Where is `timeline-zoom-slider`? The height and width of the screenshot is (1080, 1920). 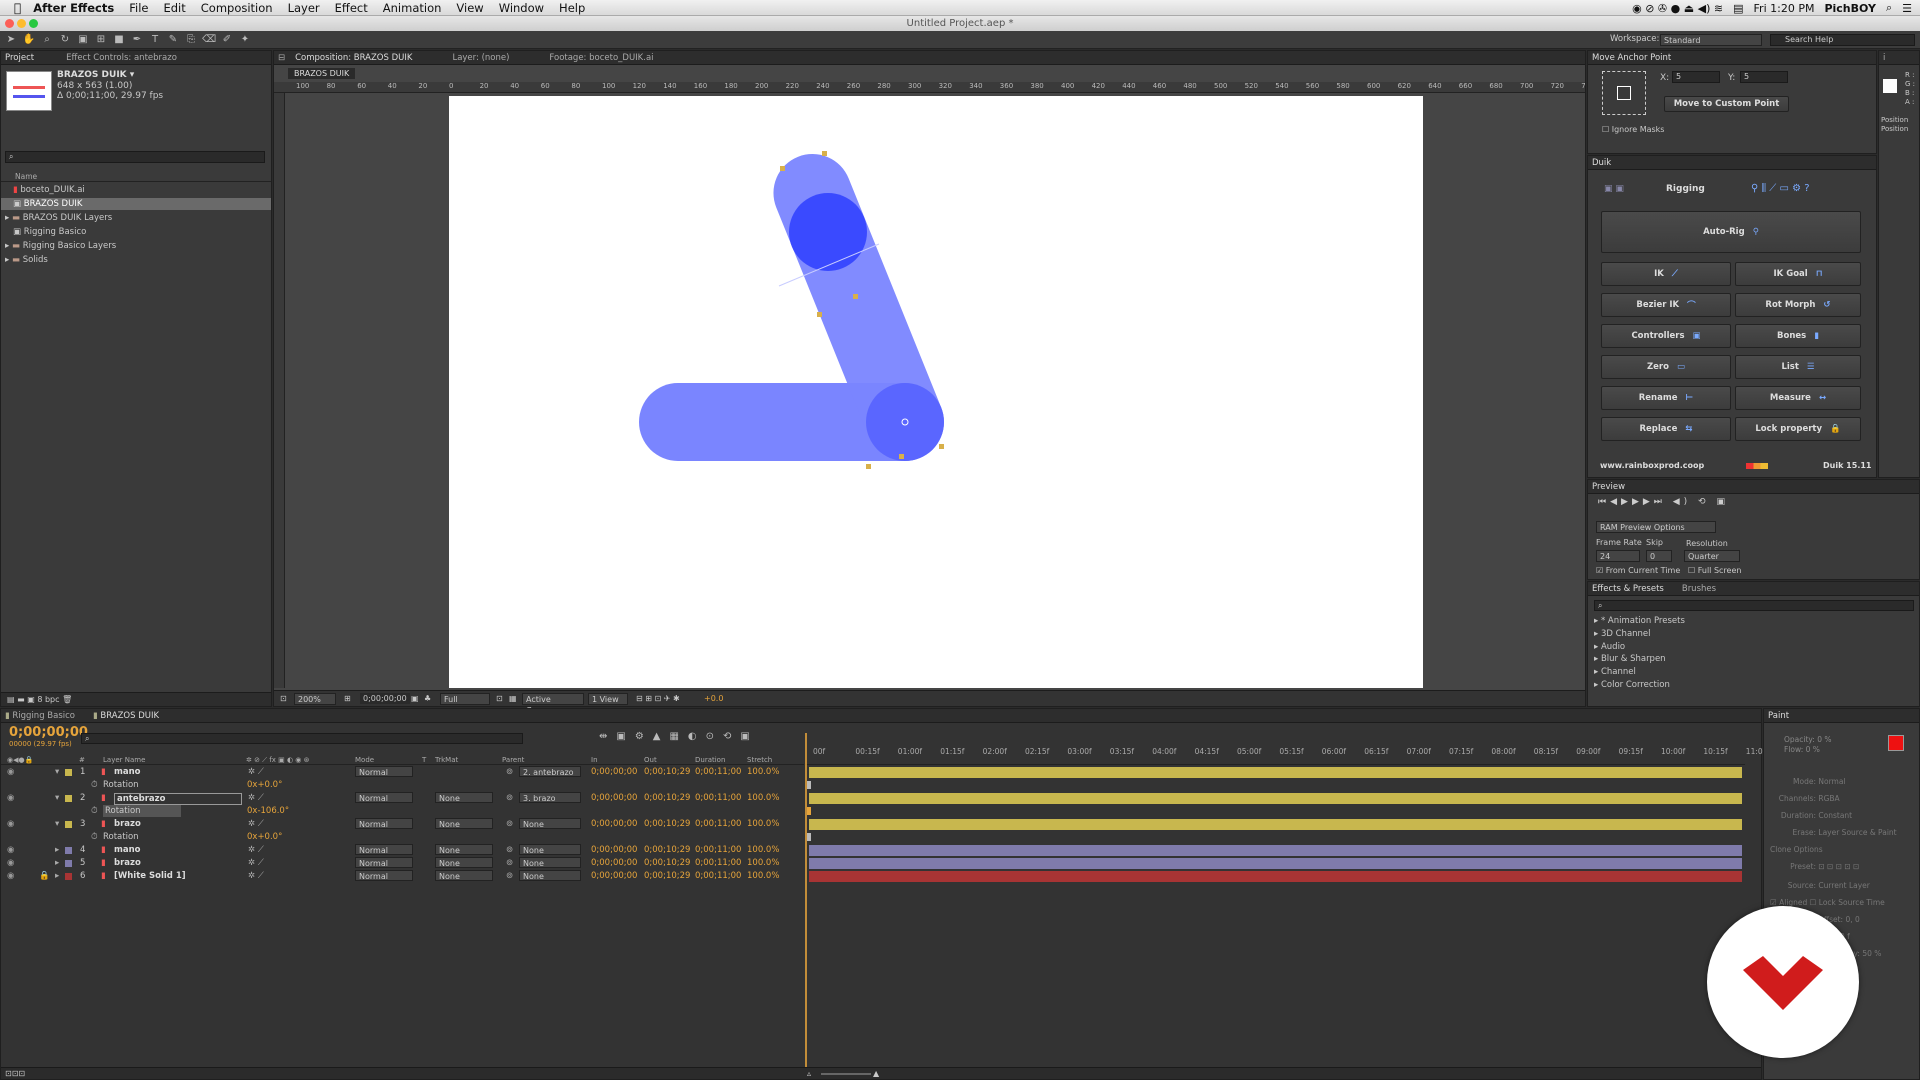
timeline-zoom-slider is located at coordinates (846, 1074).